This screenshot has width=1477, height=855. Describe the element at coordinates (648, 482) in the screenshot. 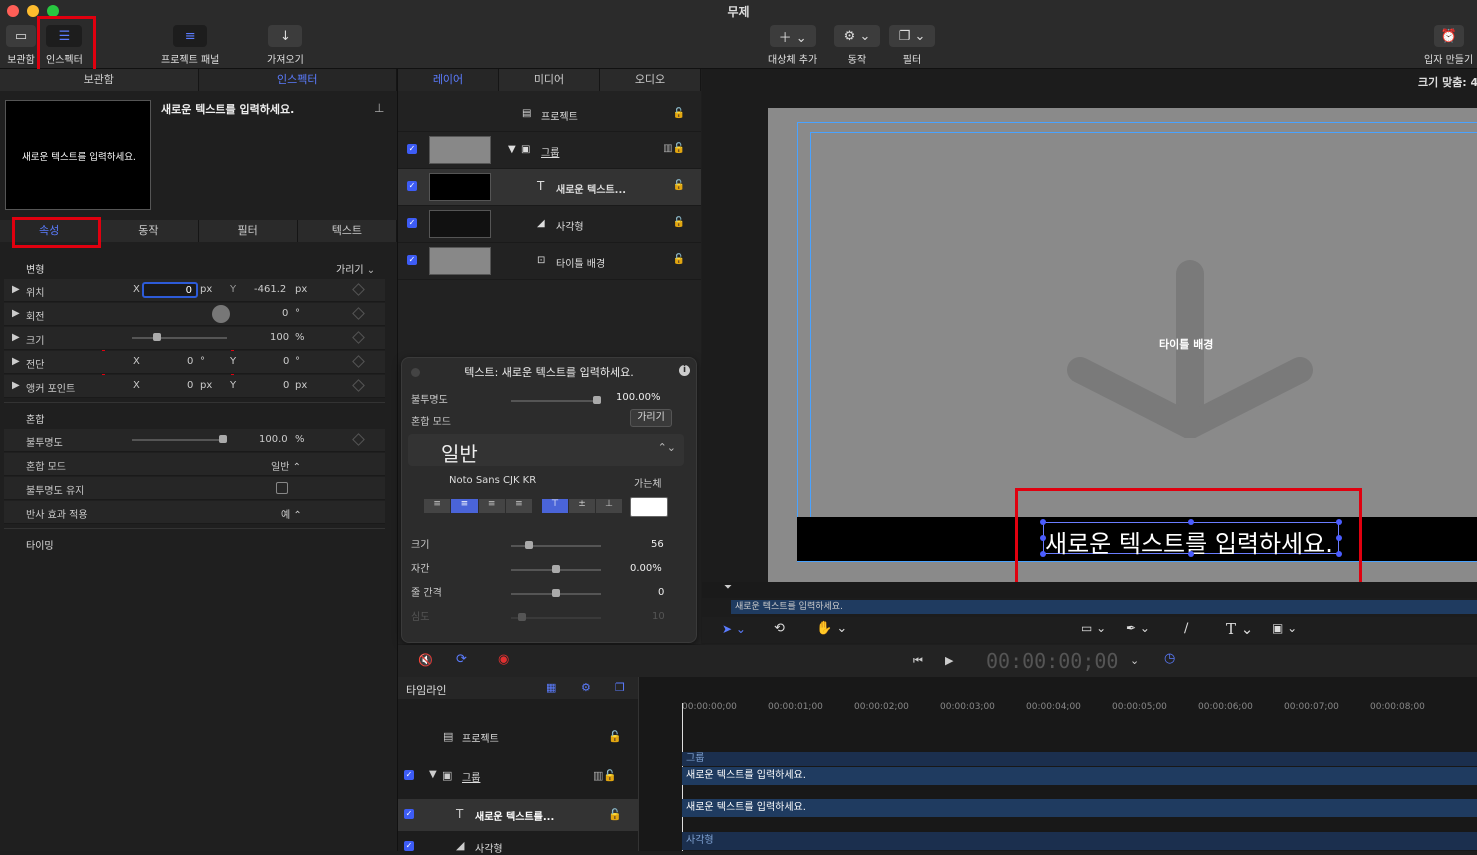

I see `hud-weight-select: 가는체` at that location.